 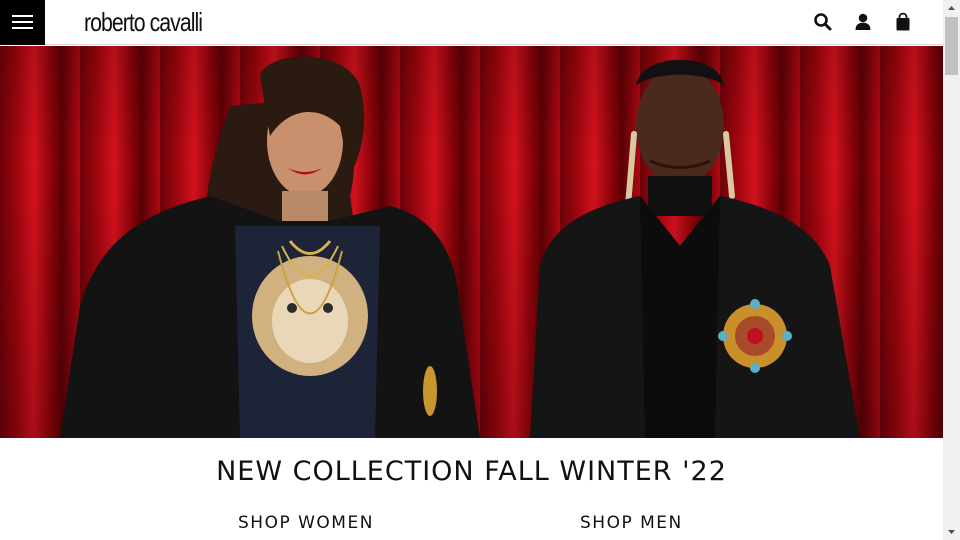 What do you see at coordinates (903, 22) in the screenshot?
I see `bag-icon` at bounding box center [903, 22].